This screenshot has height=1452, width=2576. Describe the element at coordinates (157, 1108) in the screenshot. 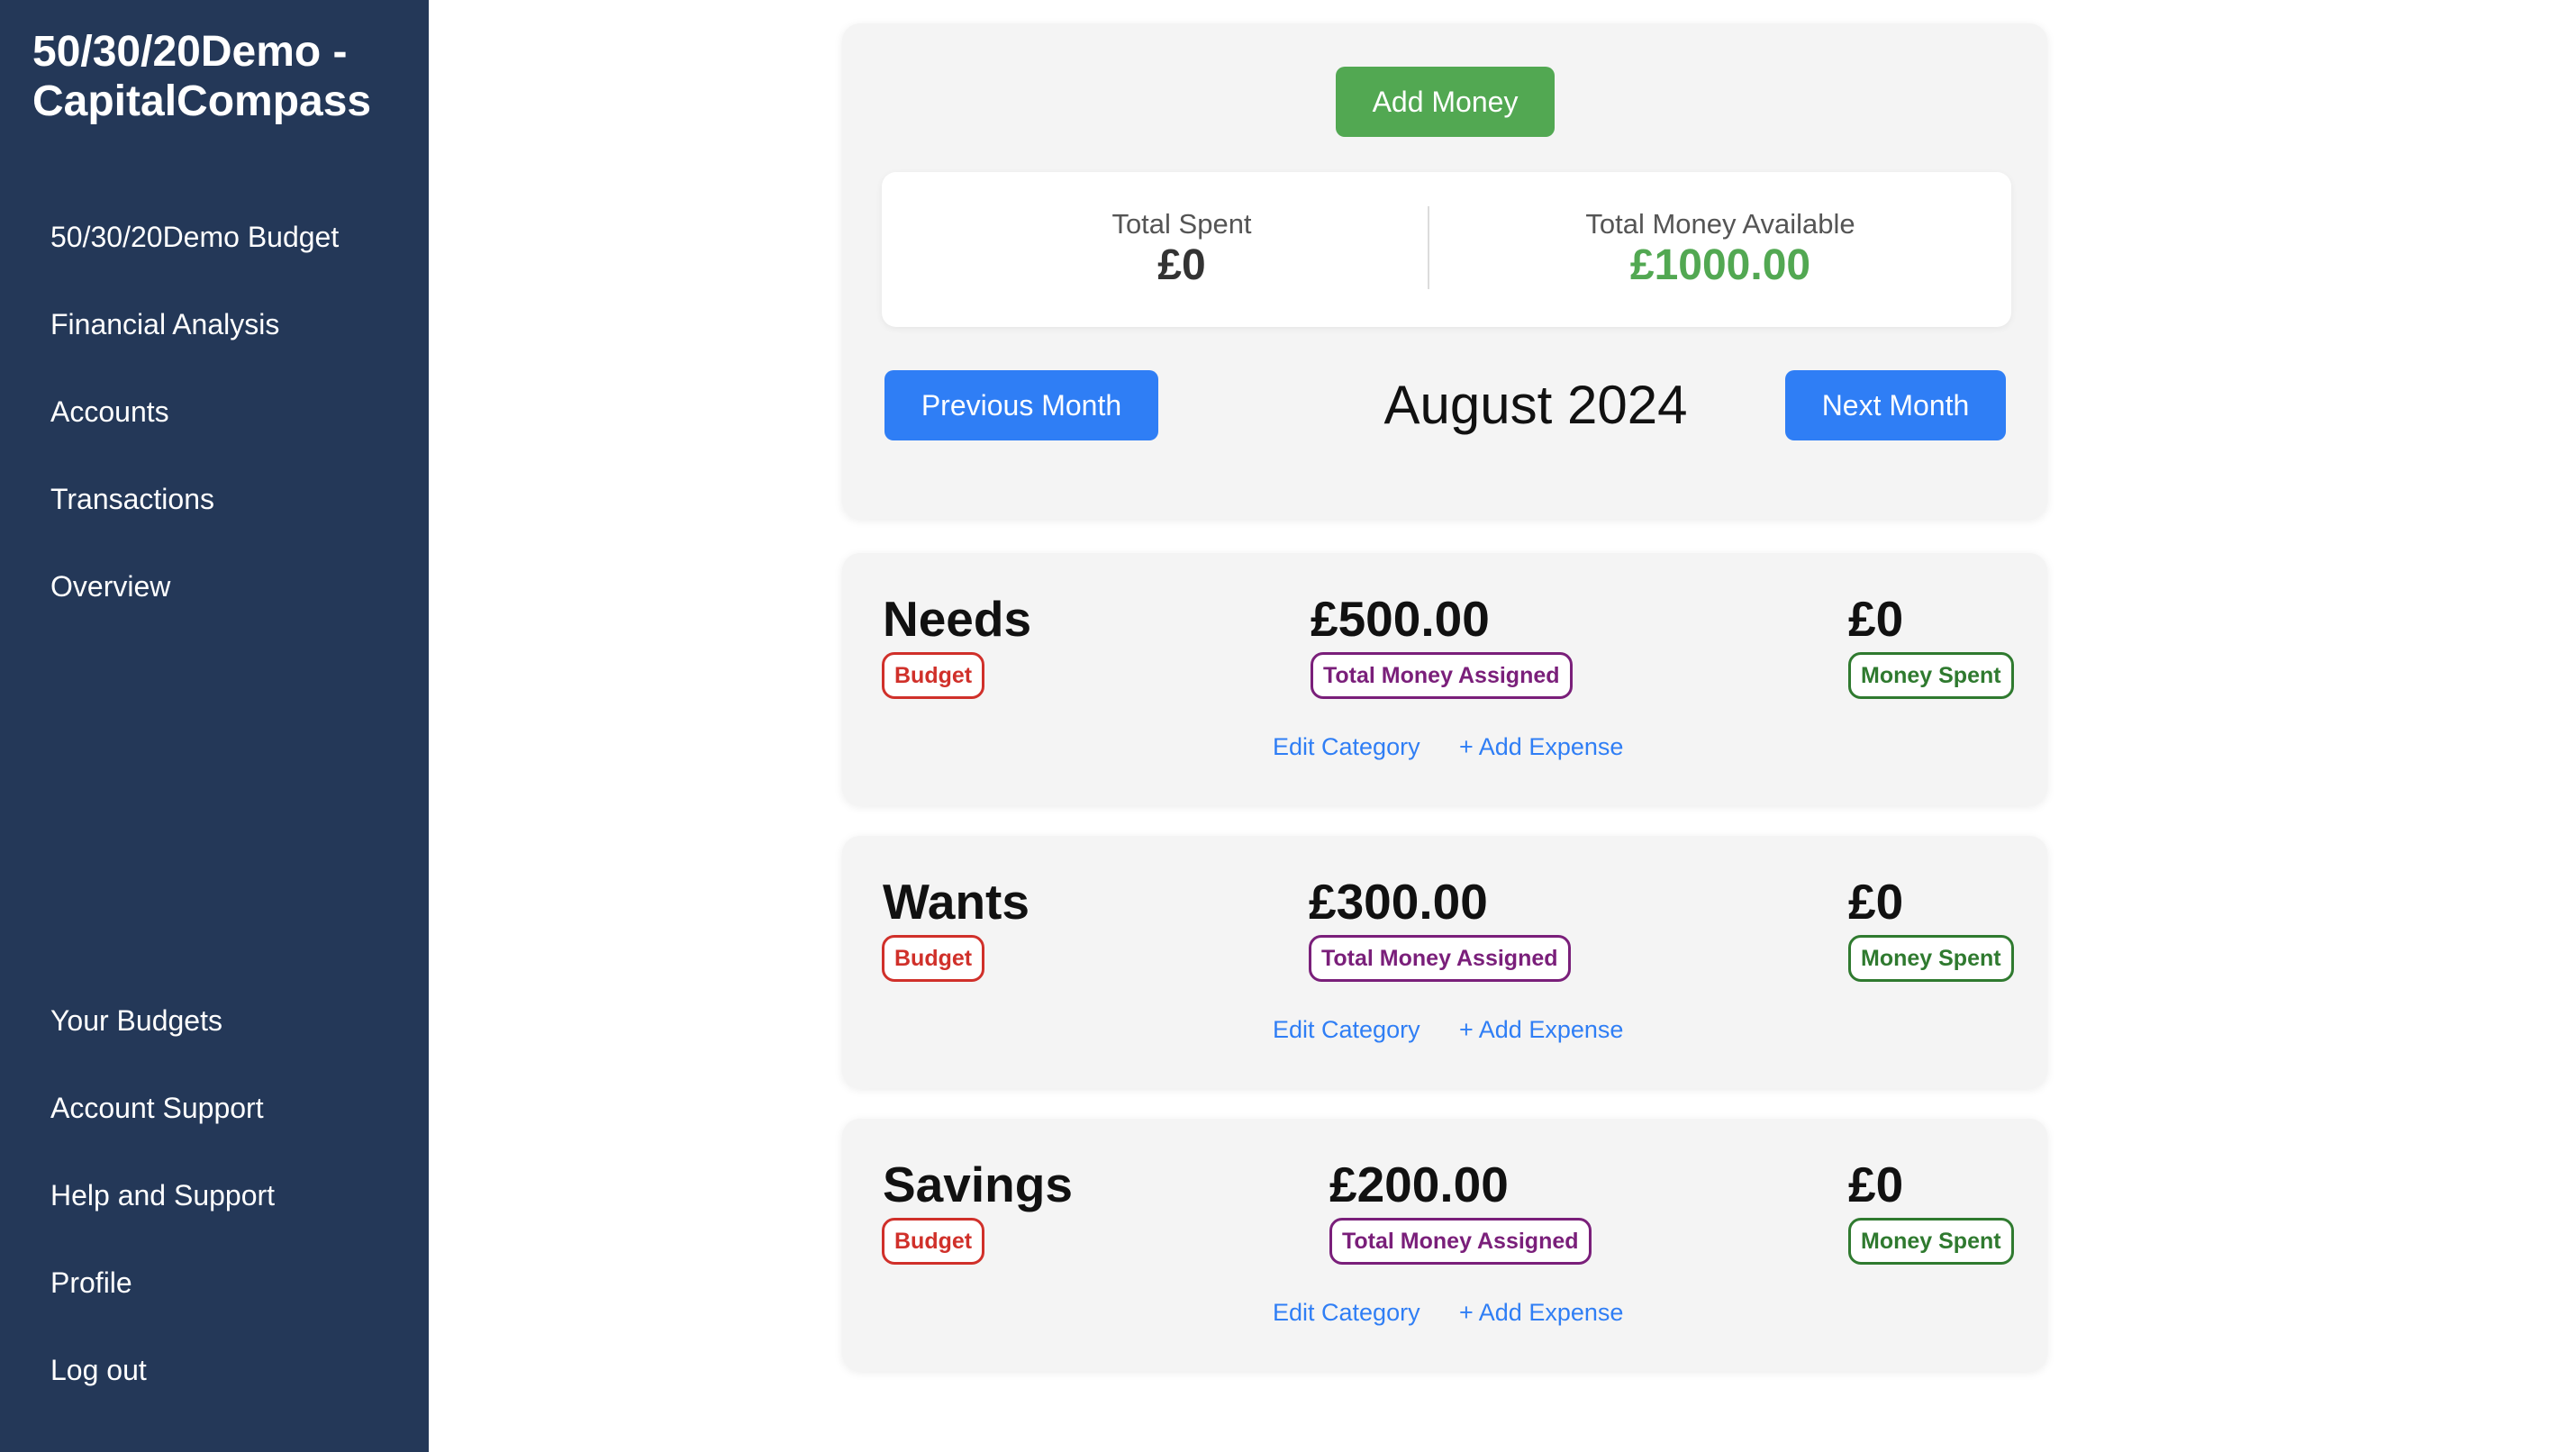

I see `sidebar-item-account-support: Account Support` at that location.